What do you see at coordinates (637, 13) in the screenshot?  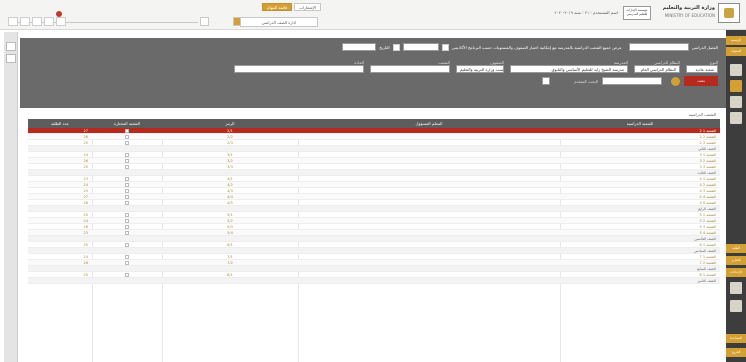 I see `partner-logo: مؤسسة الإمارات للتعليم المدرسي` at bounding box center [637, 13].